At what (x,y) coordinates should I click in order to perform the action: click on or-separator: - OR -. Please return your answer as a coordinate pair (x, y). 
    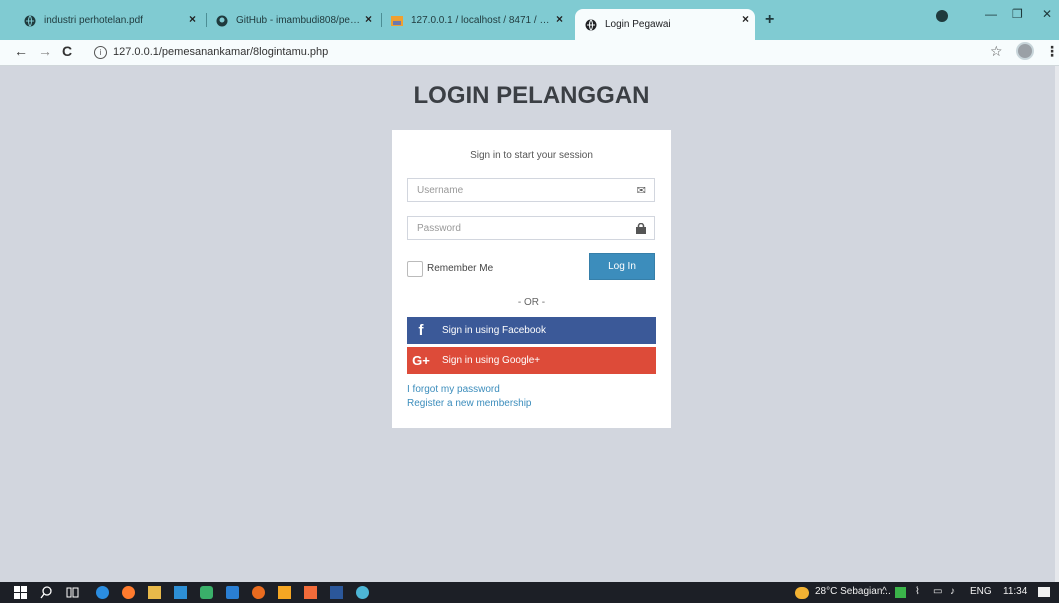
    Looking at the image, I should click on (531, 302).